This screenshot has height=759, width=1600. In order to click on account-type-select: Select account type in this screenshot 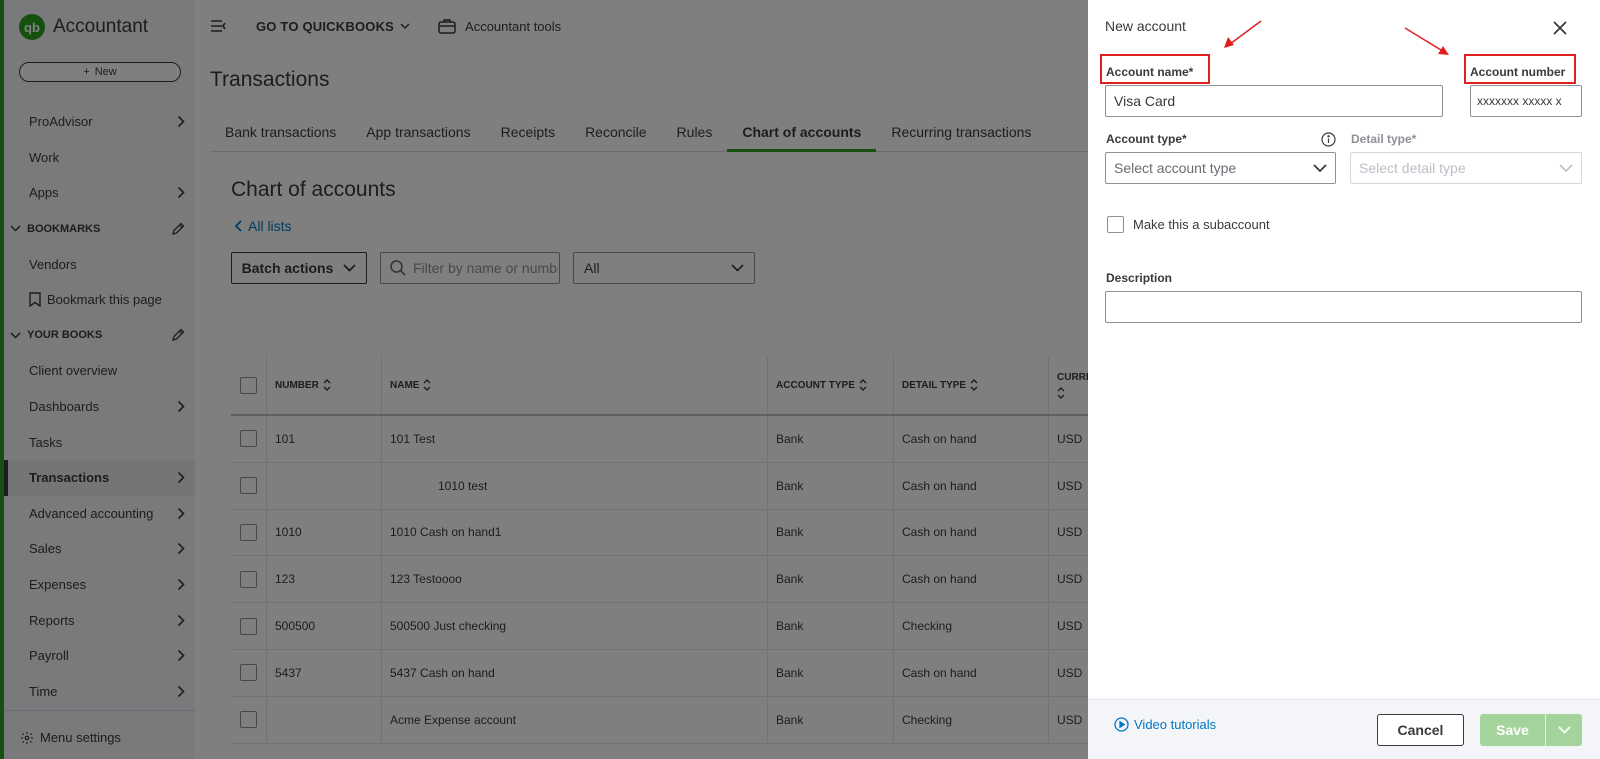, I will do `click(1220, 168)`.